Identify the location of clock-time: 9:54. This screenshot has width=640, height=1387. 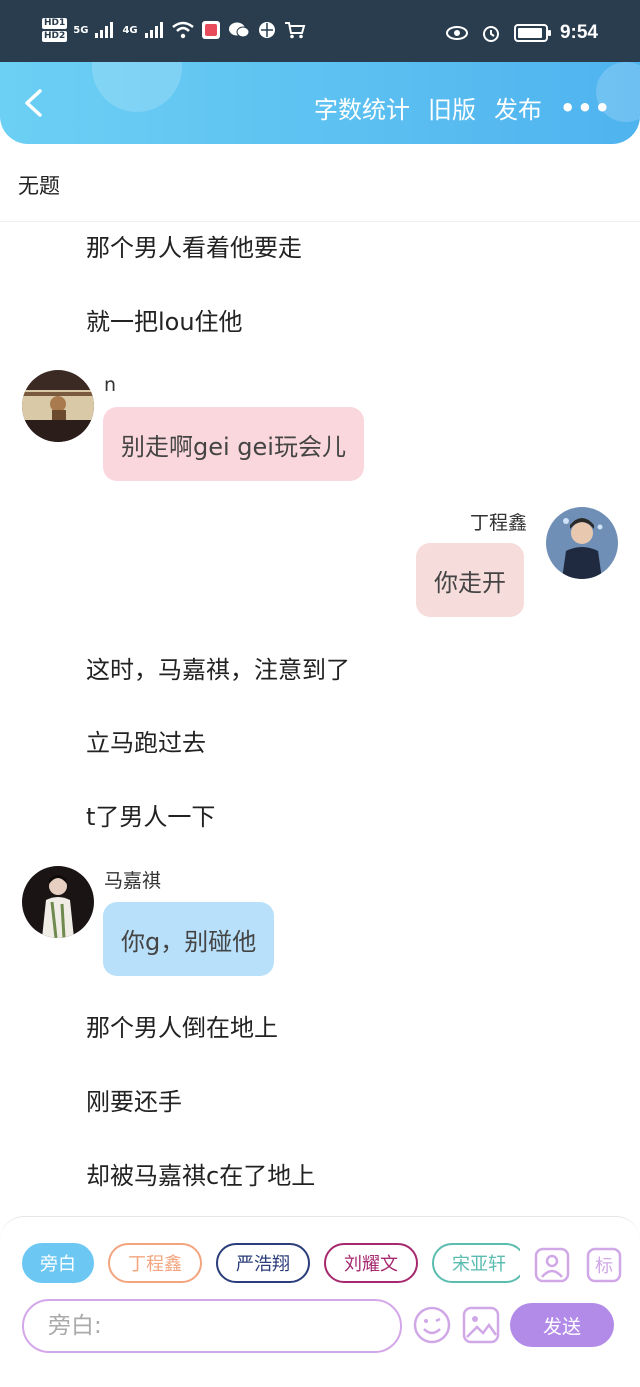
(578, 32).